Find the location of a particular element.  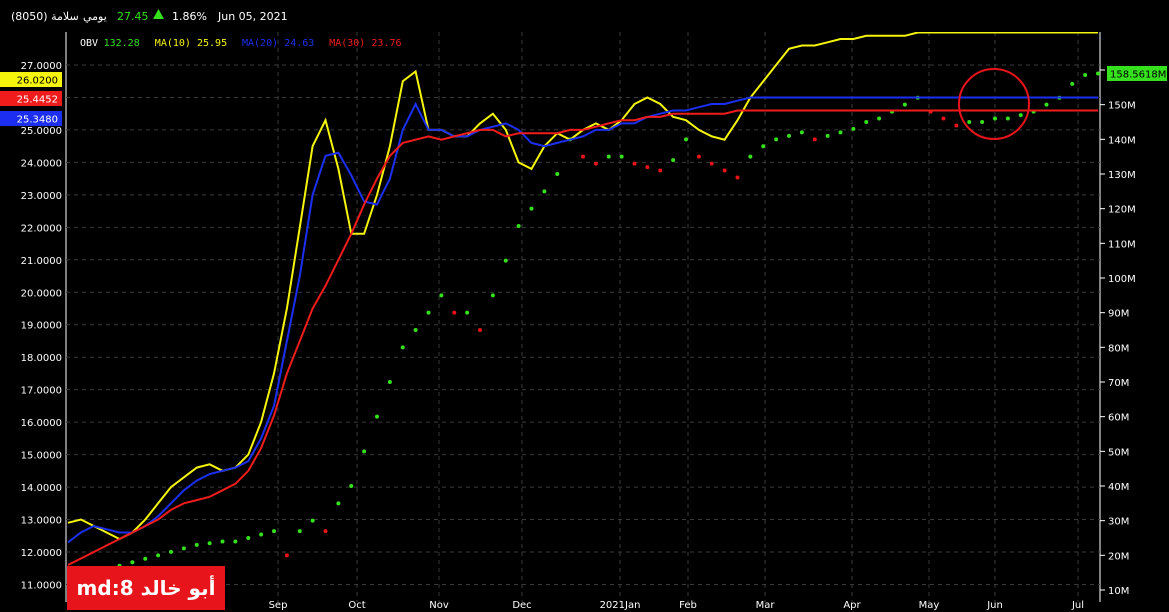

left-tick-label: 17.0000 is located at coordinates (41, 391).